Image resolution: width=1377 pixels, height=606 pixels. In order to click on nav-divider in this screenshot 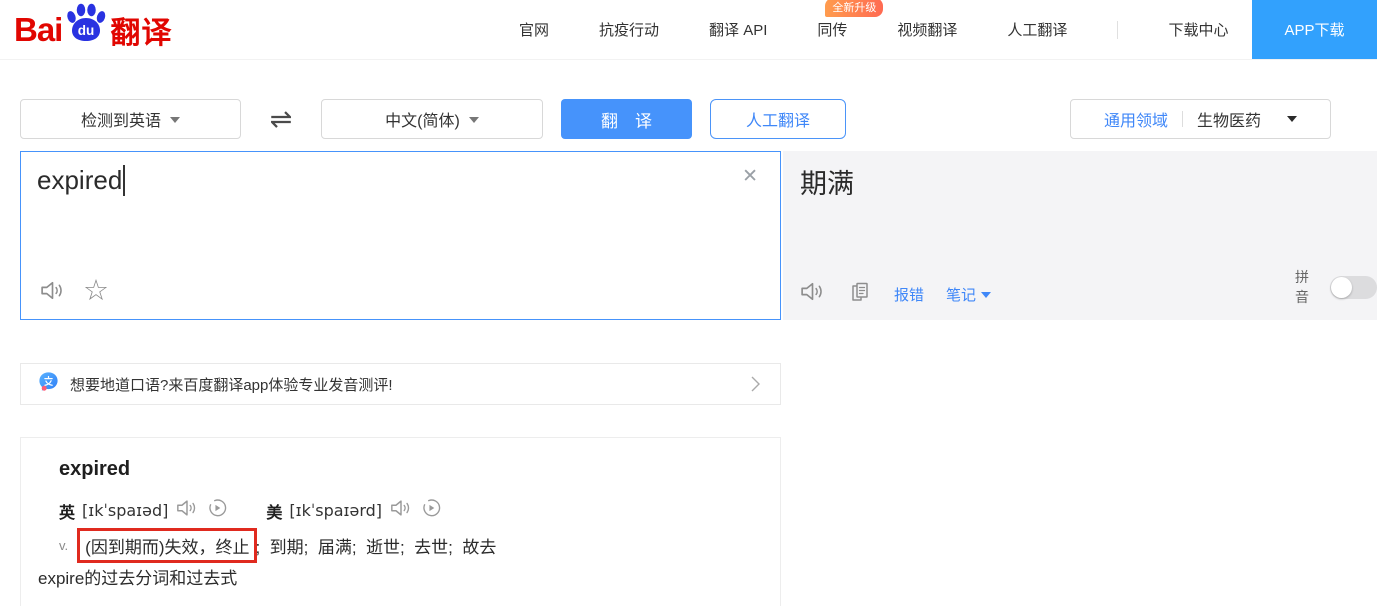, I will do `click(1118, 29)`.